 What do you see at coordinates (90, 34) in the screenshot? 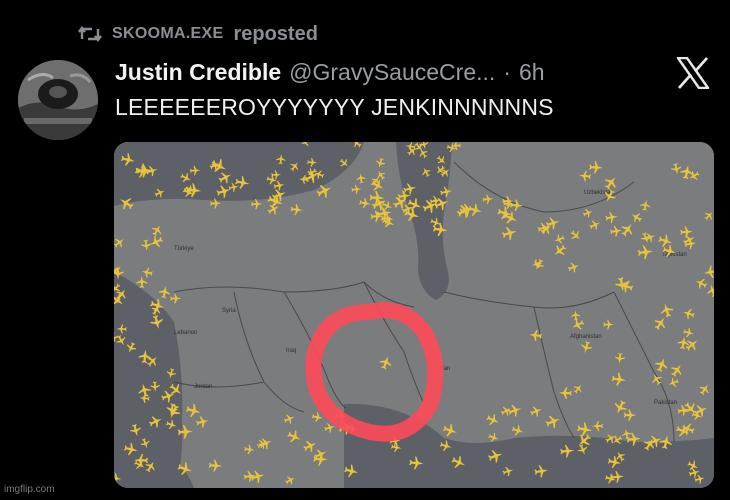
I see `repost-icon` at bounding box center [90, 34].